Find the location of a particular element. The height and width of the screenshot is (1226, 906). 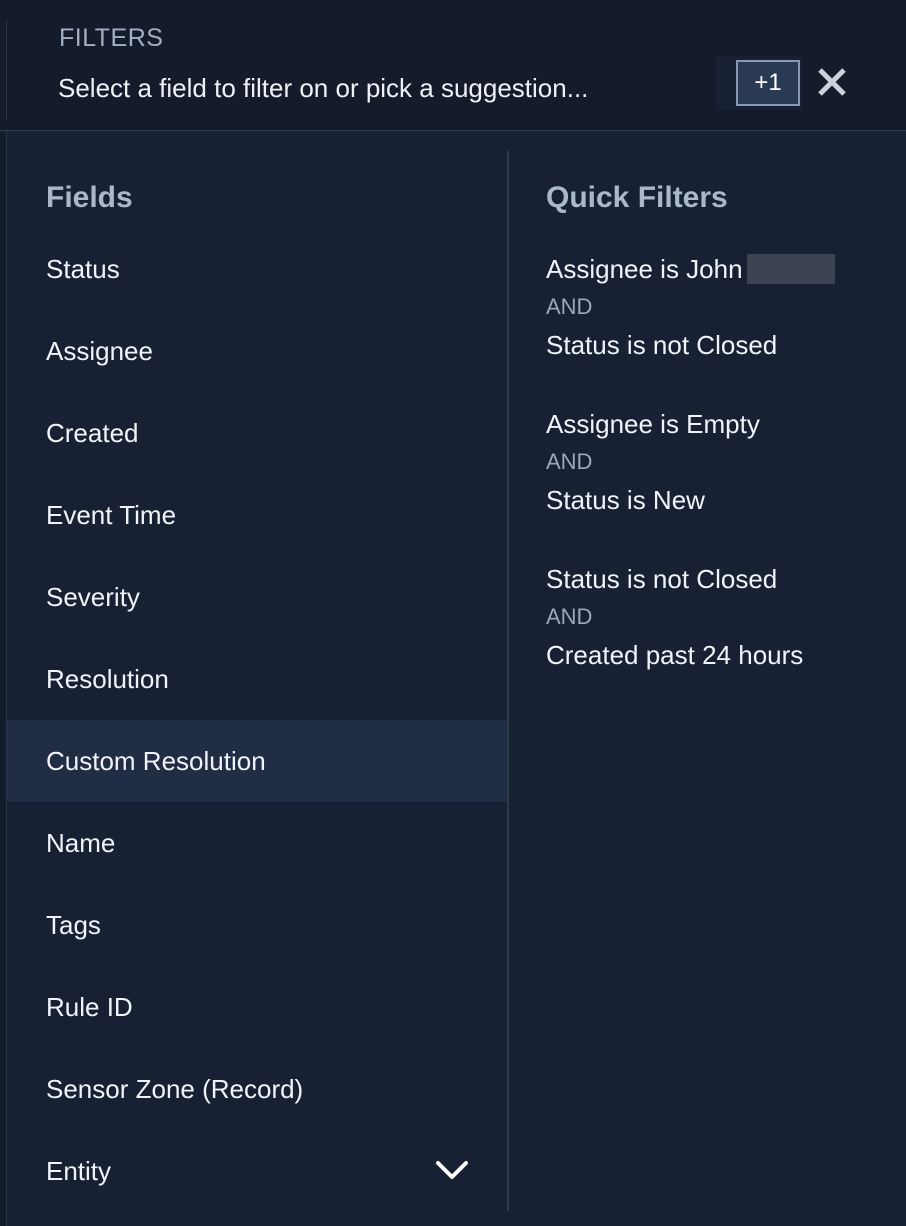

field-item-resolution: Resolution is located at coordinates (257, 679).